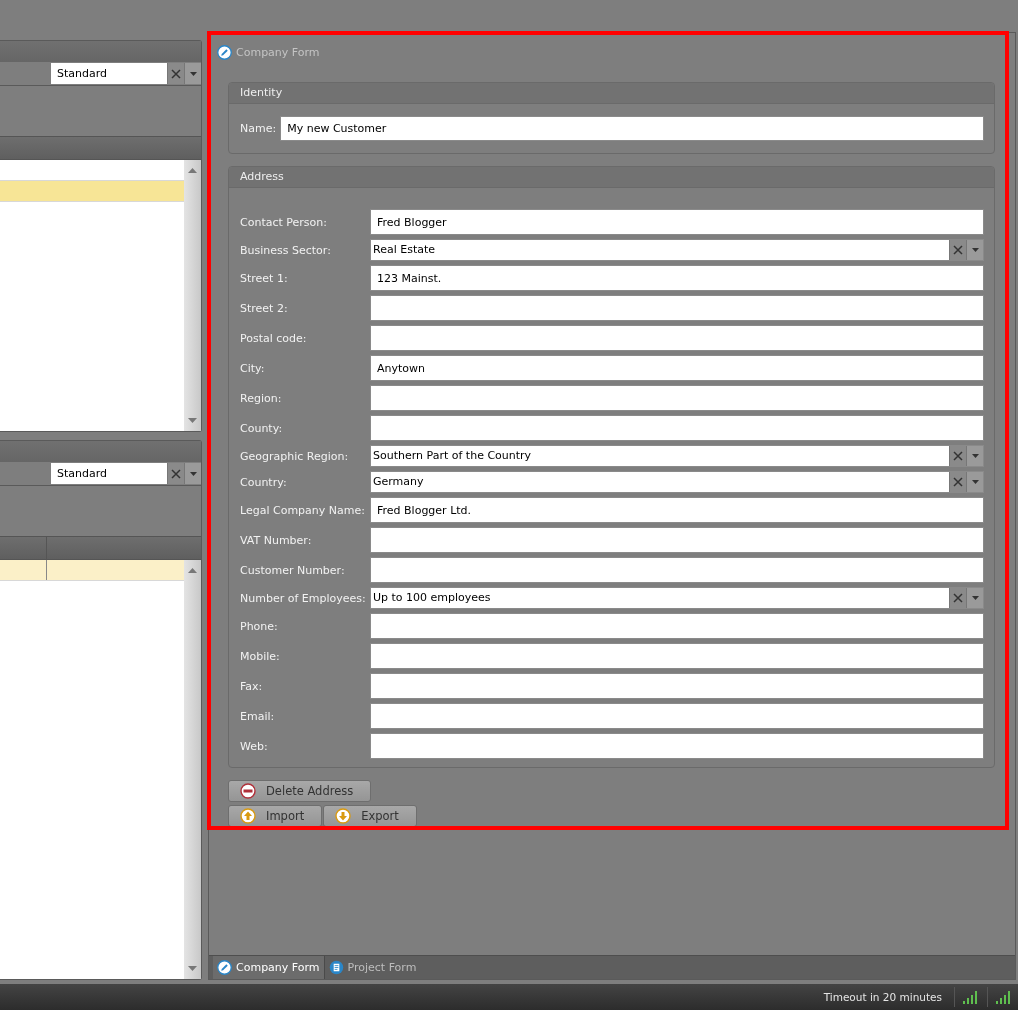  I want to click on input-field: Fred Blogger Ltd., so click(677, 510).